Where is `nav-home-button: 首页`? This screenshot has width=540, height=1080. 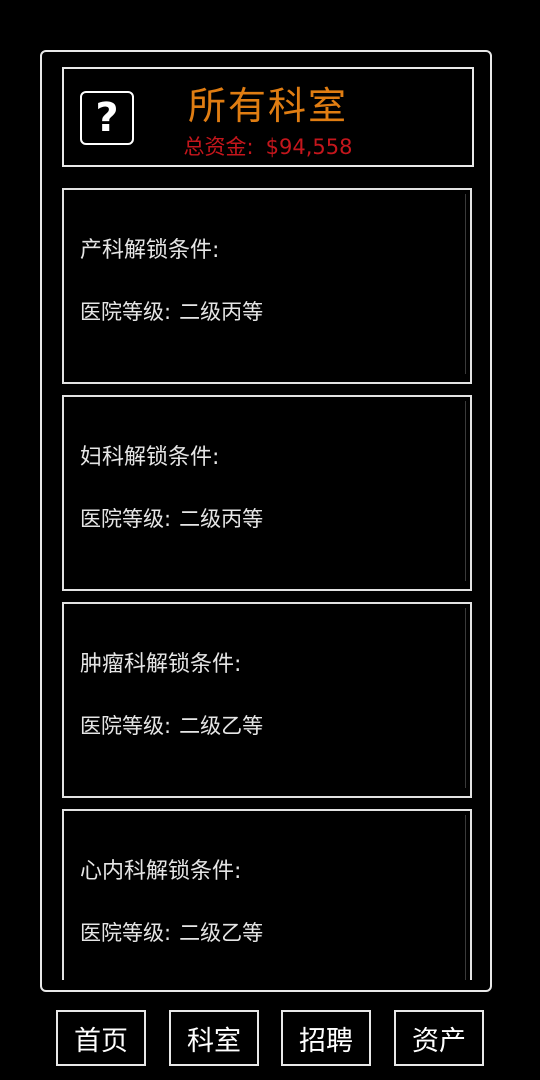 nav-home-button: 首页 is located at coordinates (101, 1038).